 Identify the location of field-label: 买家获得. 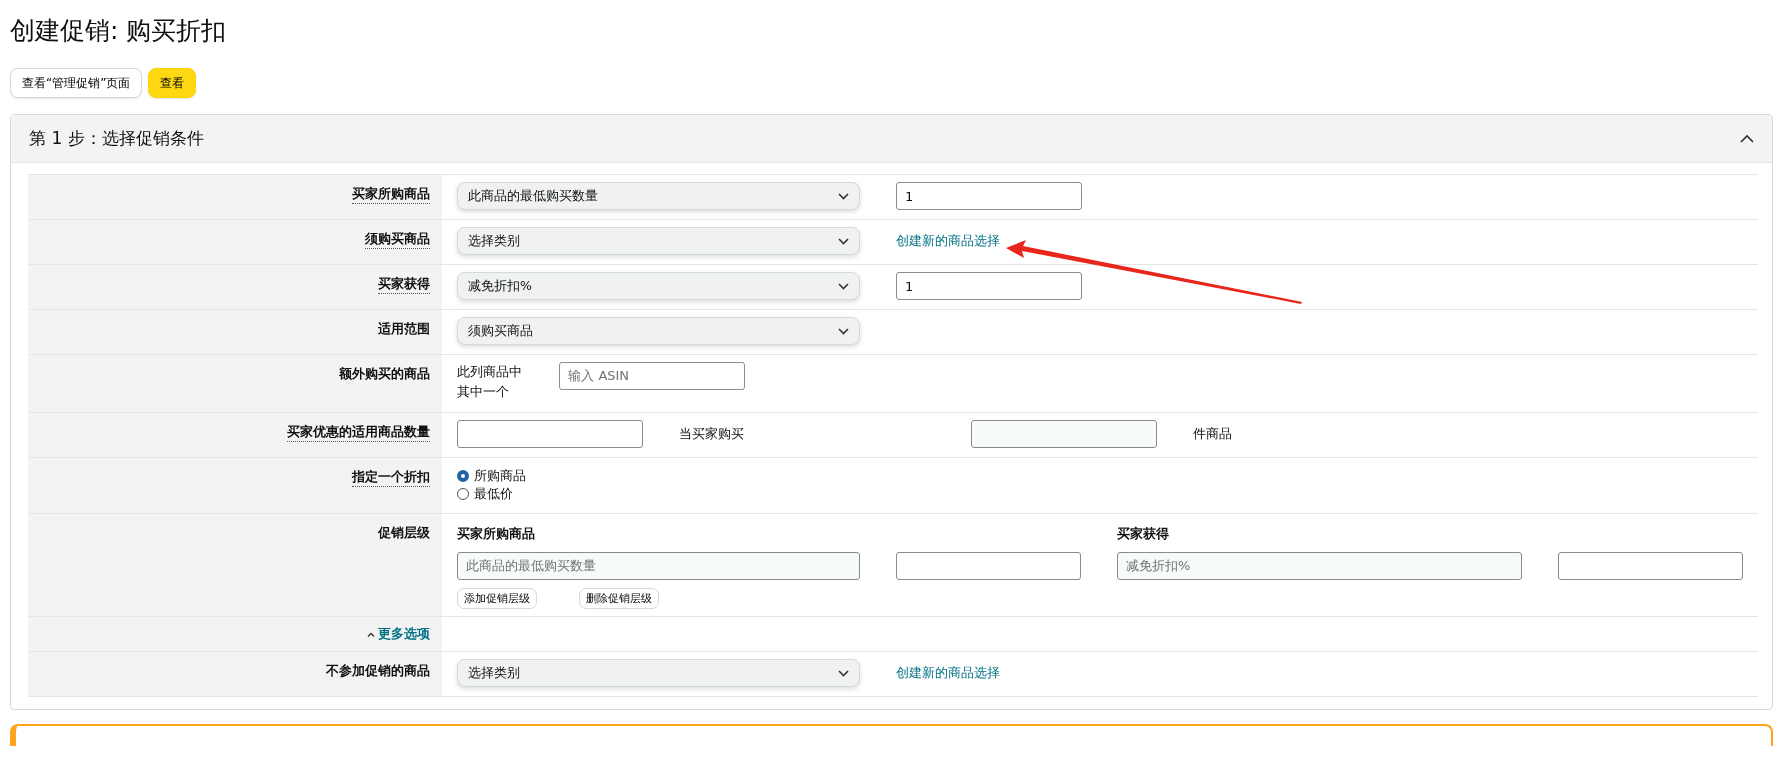
(404, 284).